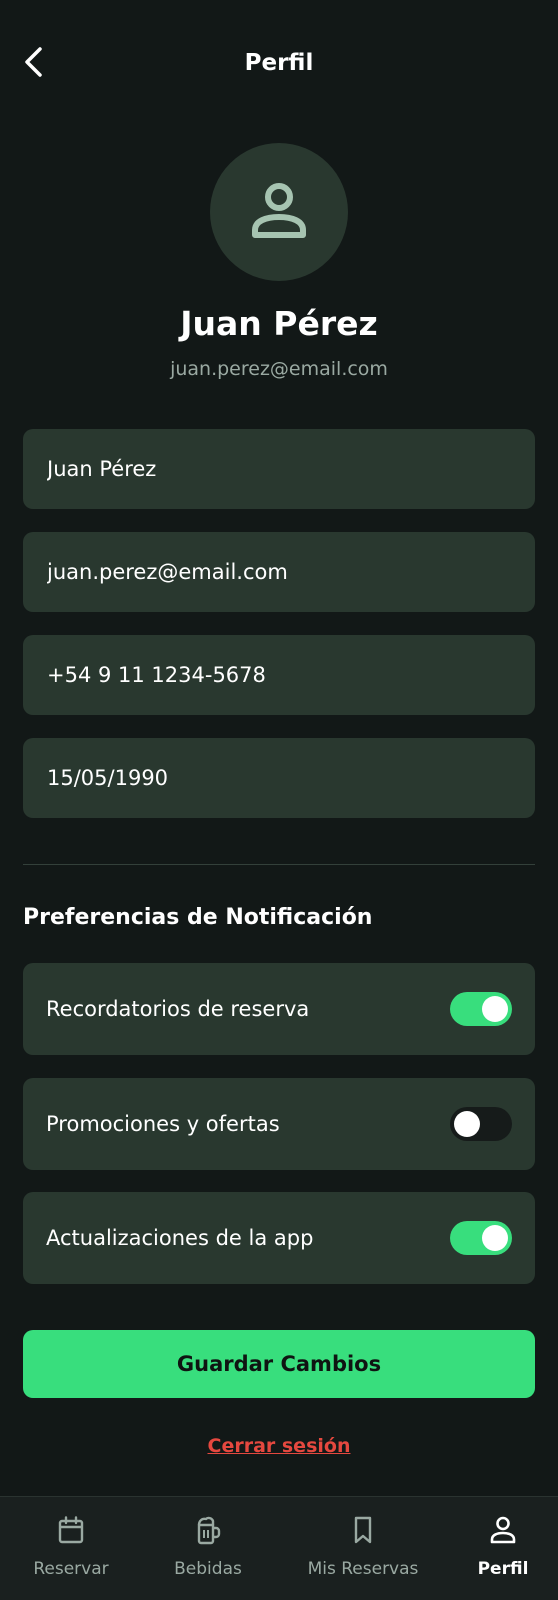  I want to click on booking-reminders-toggle, so click(481, 1009).